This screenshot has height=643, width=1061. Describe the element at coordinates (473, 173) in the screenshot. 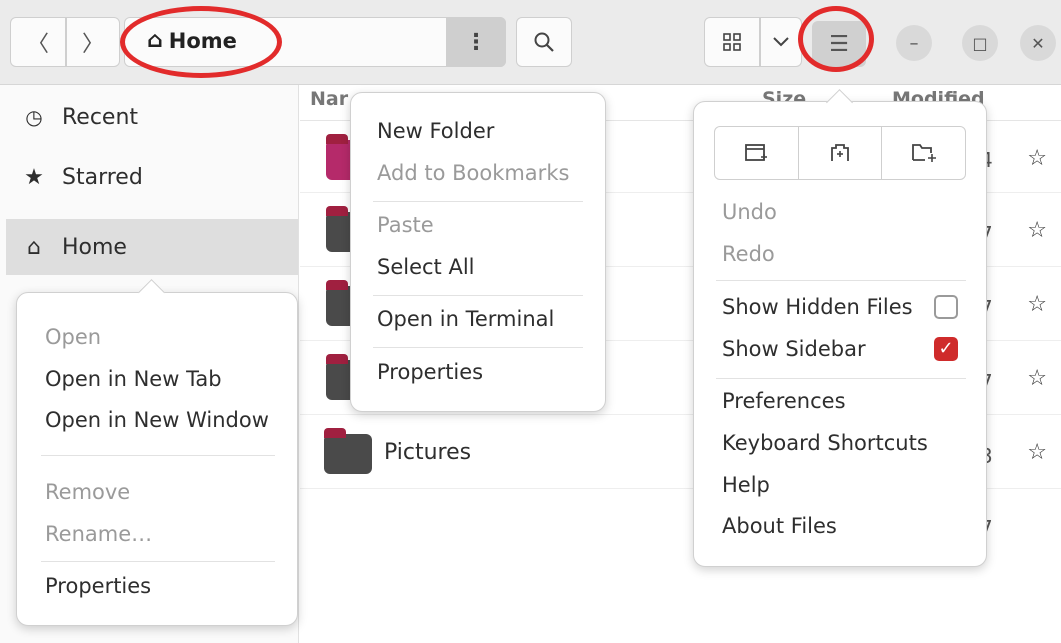

I see `menu-item-add-to-bookmarks: Add to Bookmarks` at that location.